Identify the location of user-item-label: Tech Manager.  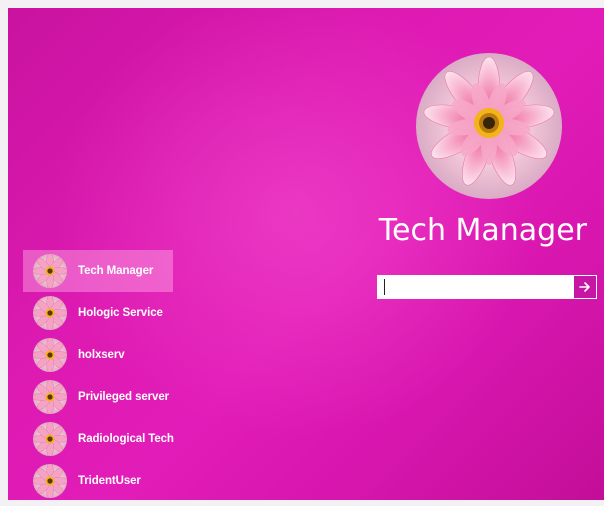
(116, 271).